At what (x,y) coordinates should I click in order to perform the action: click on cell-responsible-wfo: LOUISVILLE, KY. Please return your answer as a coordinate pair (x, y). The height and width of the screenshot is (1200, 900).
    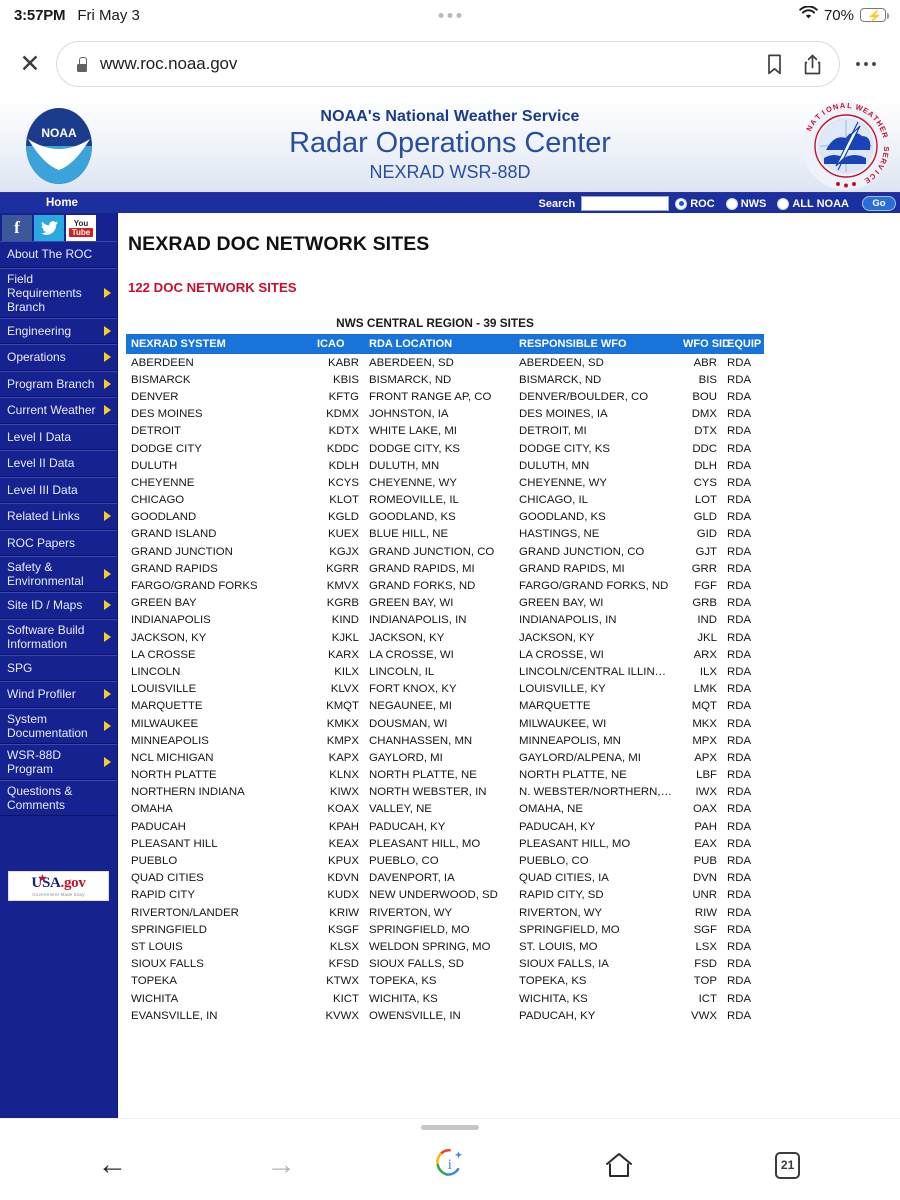
    Looking at the image, I should click on (562, 689).